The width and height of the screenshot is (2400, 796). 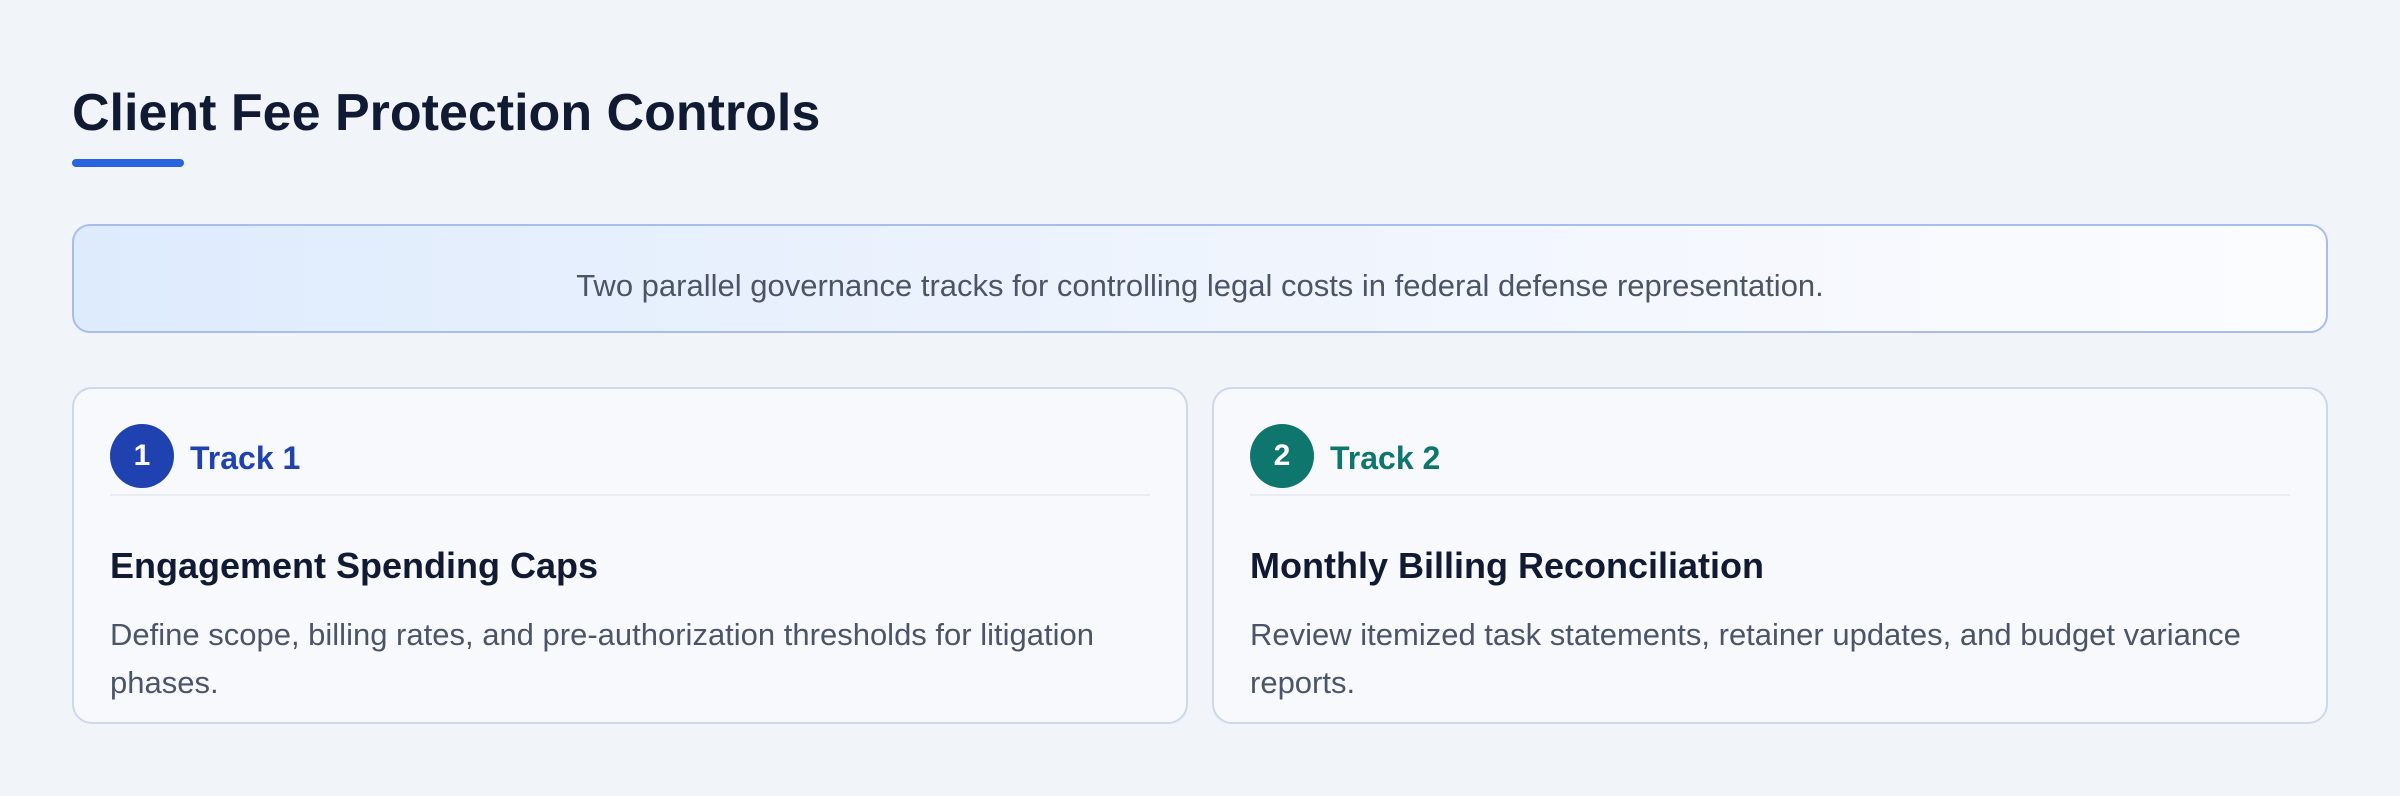 I want to click on track-card-header: 1 Track 1, so click(x=630, y=460).